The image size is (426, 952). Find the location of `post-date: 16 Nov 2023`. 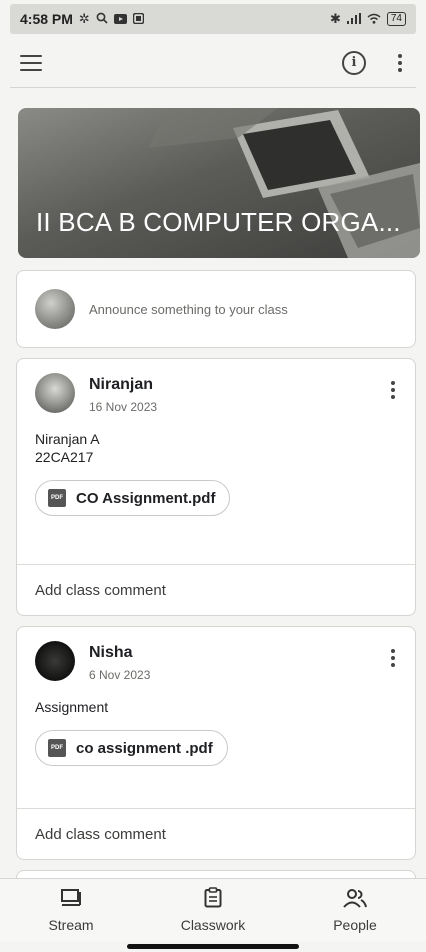

post-date: 16 Nov 2023 is located at coordinates (123, 407).